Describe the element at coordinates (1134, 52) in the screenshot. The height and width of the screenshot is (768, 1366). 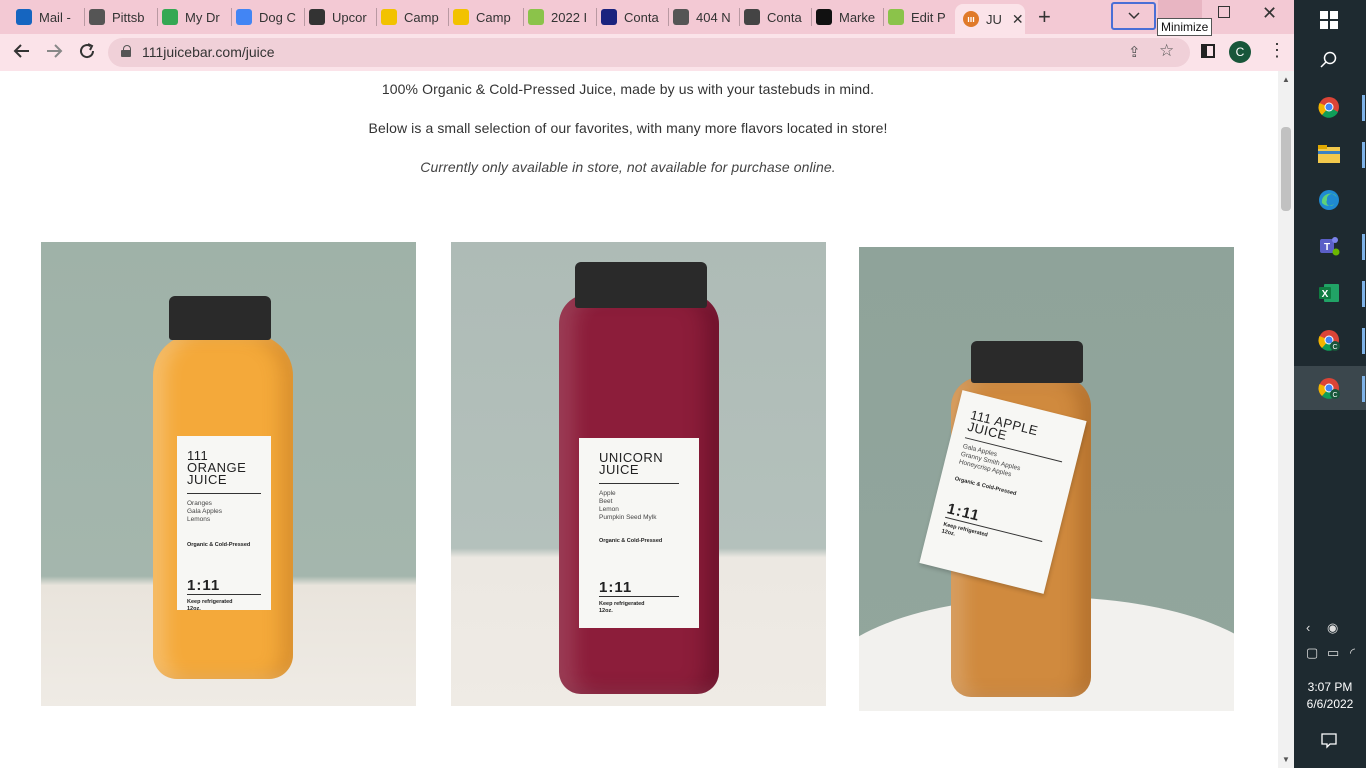
I see `share-icon: ⇪` at that location.